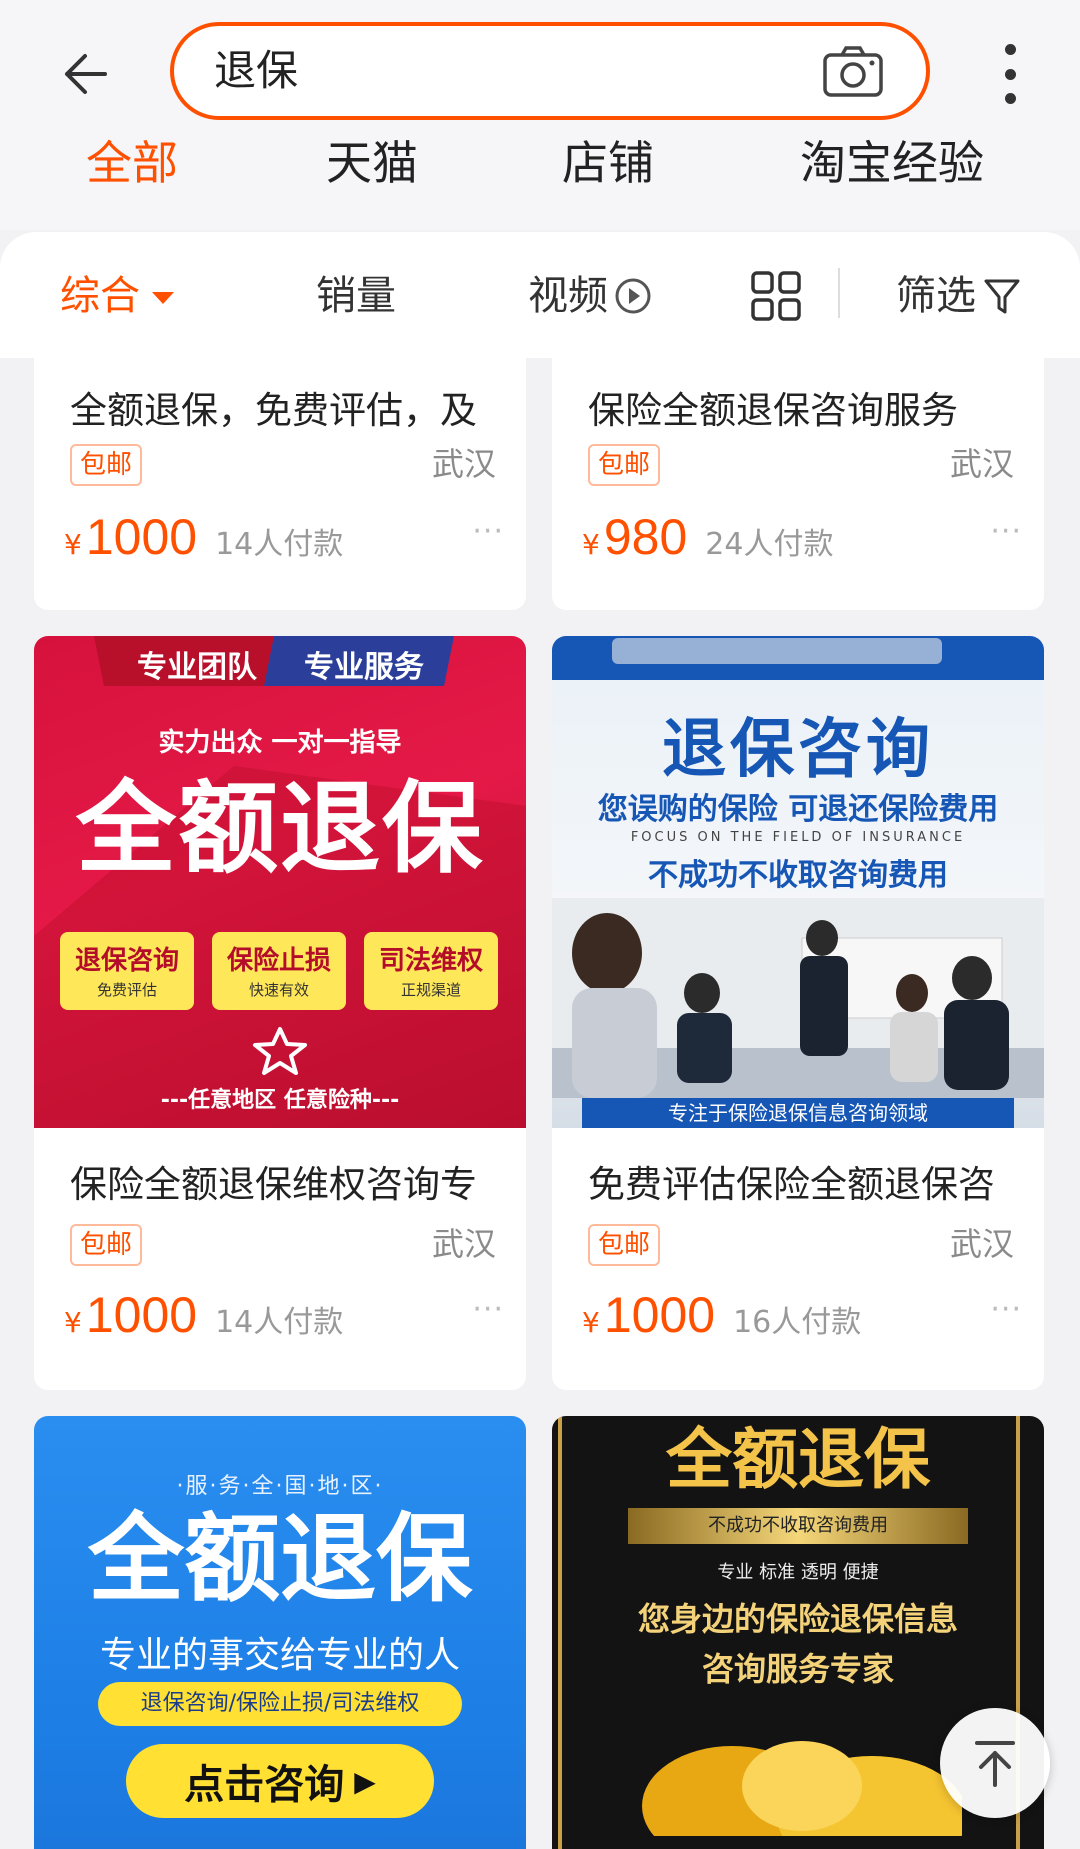  I want to click on sort-video: 视频, so click(590, 296).